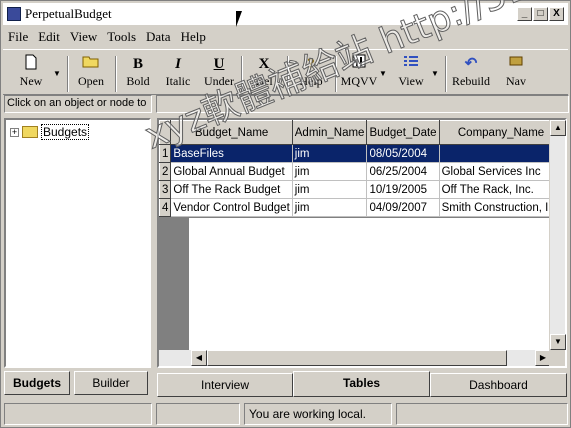 The width and height of the screenshot is (571, 428). What do you see at coordinates (231, 153) in the screenshot?
I see `cell-budget-name: BaseFiles` at bounding box center [231, 153].